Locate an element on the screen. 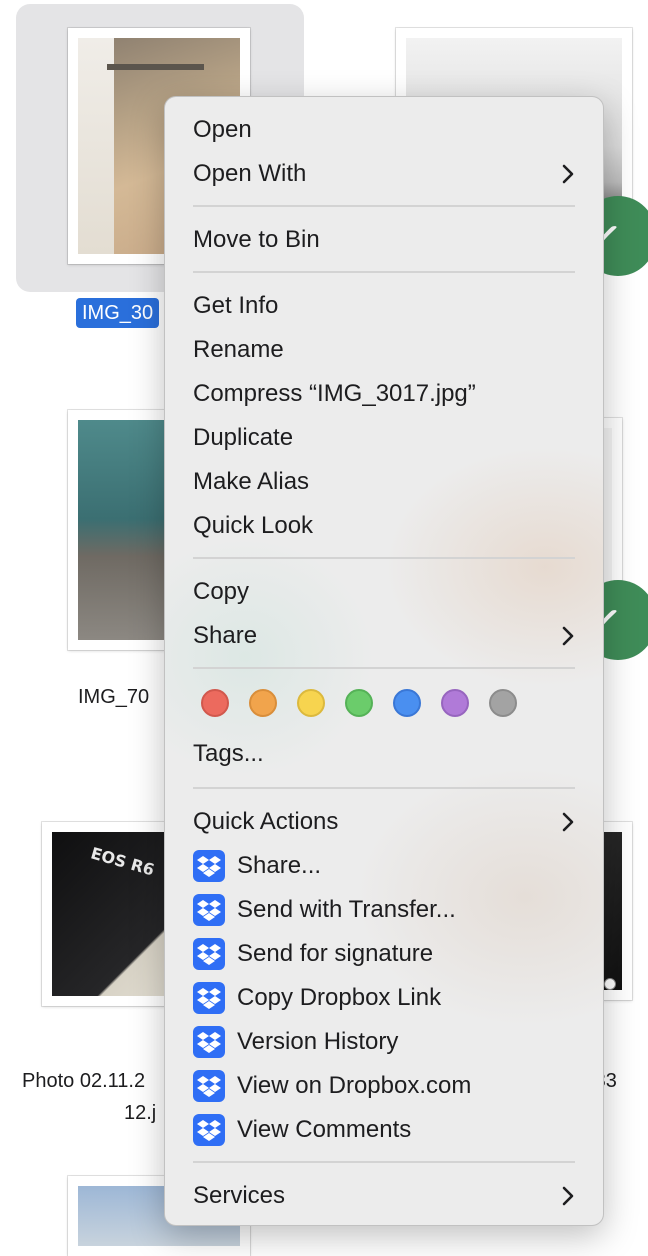  menu-item-label: Quick Actions is located at coordinates (266, 821).